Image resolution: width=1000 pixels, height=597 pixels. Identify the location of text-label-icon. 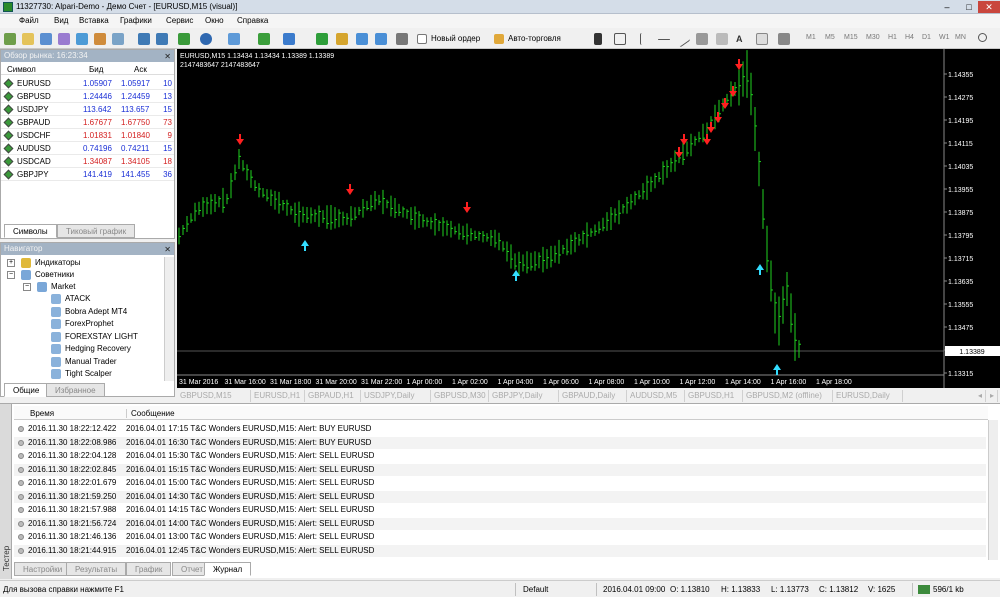
(762, 39).